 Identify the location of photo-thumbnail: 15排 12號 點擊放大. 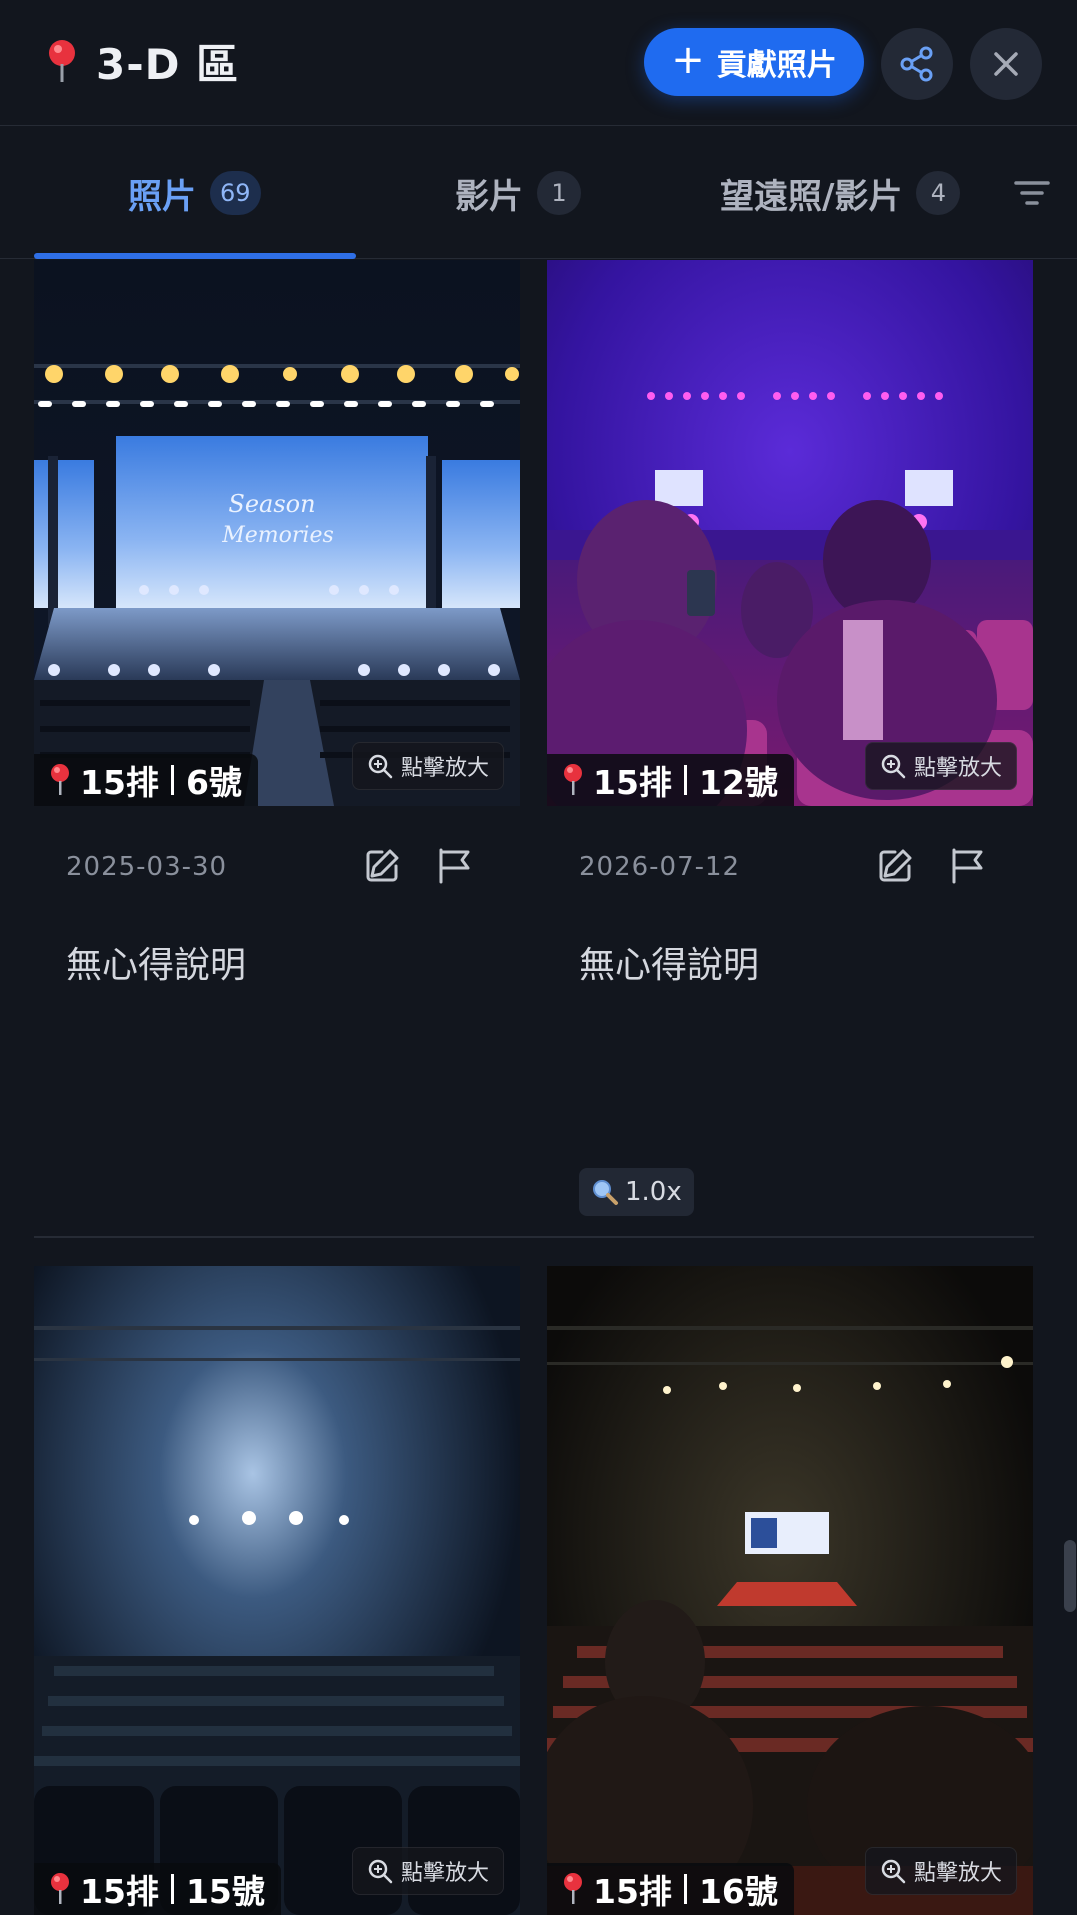
(790, 533).